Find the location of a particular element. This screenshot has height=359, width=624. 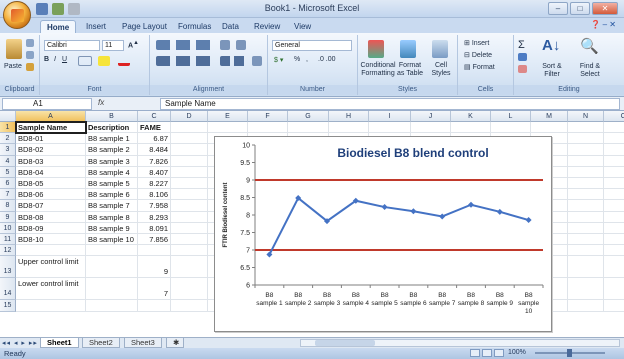

font-size-select: 11 is located at coordinates (113, 45).